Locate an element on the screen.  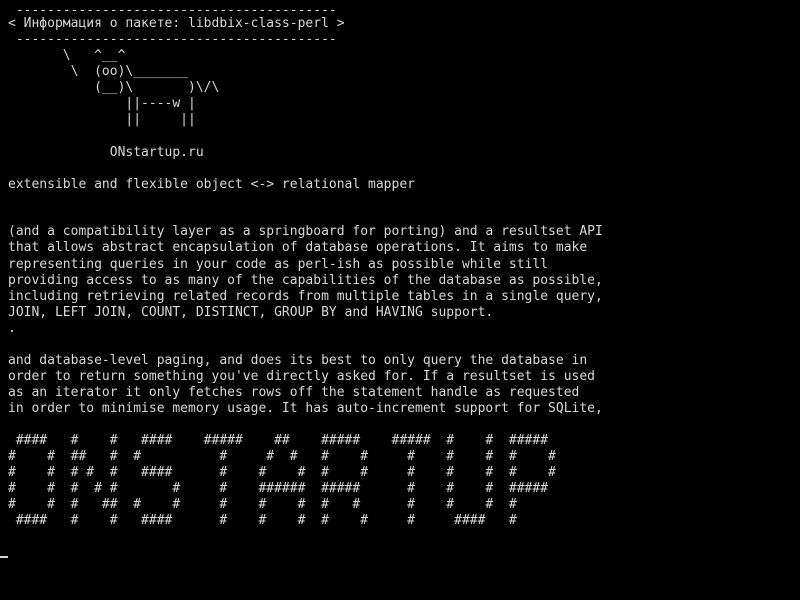
ascii-banner-line: # # # # # #### # # # # # # # # # # is located at coordinates (282, 472).